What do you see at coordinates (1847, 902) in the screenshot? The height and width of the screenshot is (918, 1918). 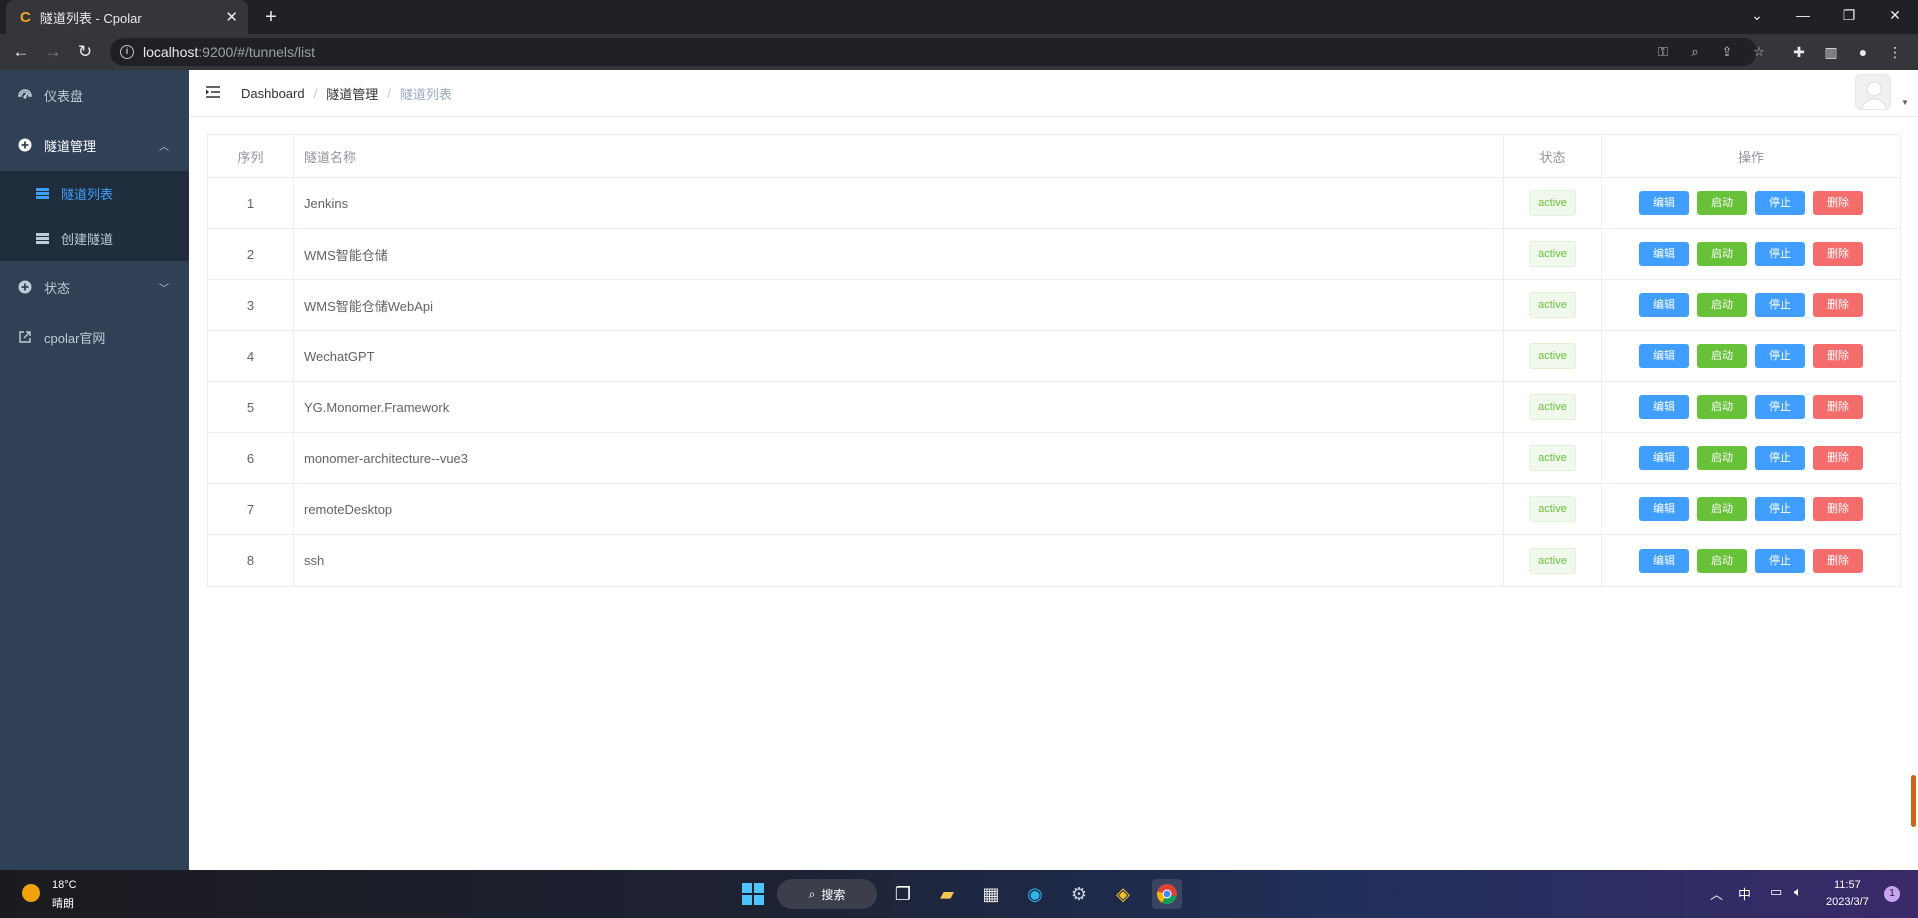 I see `clock-date: 2023/3/7` at bounding box center [1847, 902].